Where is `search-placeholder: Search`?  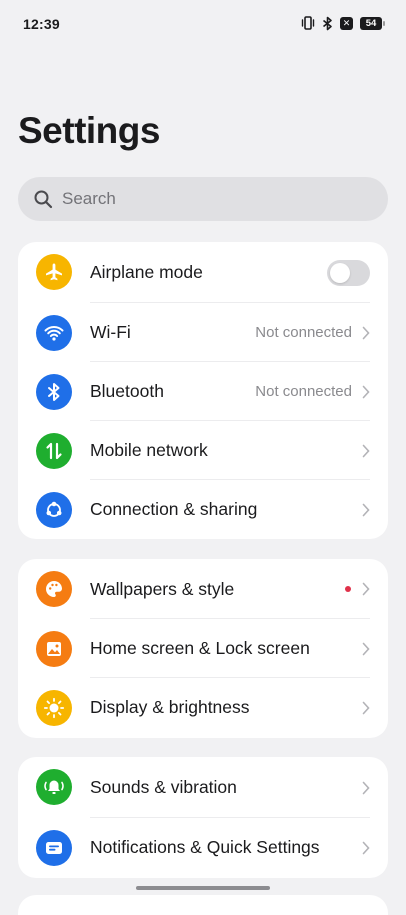
search-placeholder: Search is located at coordinates (89, 198).